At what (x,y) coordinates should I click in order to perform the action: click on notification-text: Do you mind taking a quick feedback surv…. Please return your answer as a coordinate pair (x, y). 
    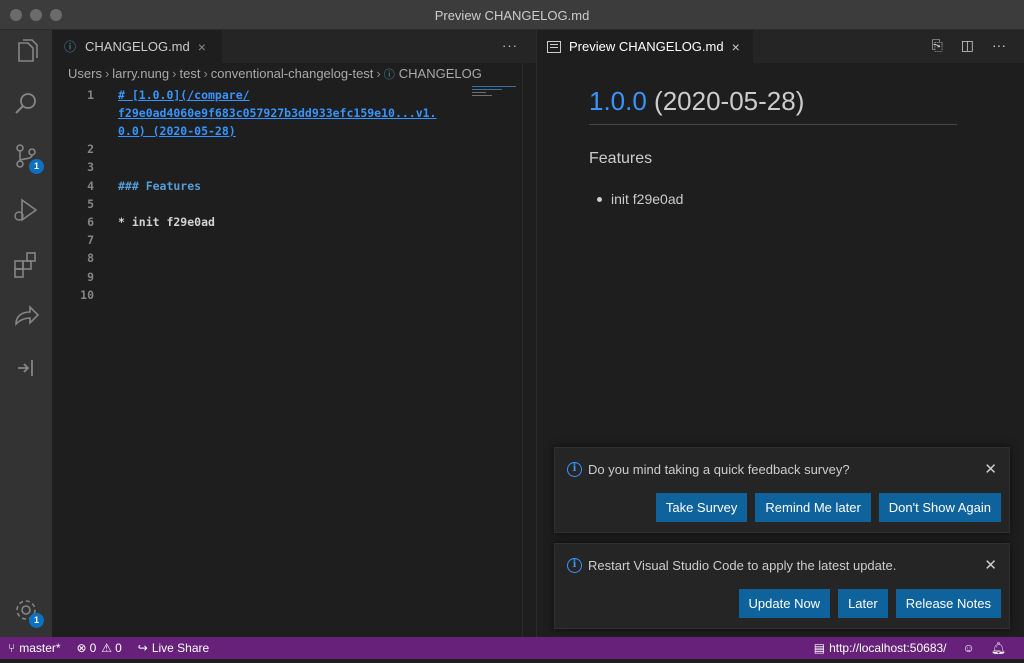
    Looking at the image, I should click on (719, 469).